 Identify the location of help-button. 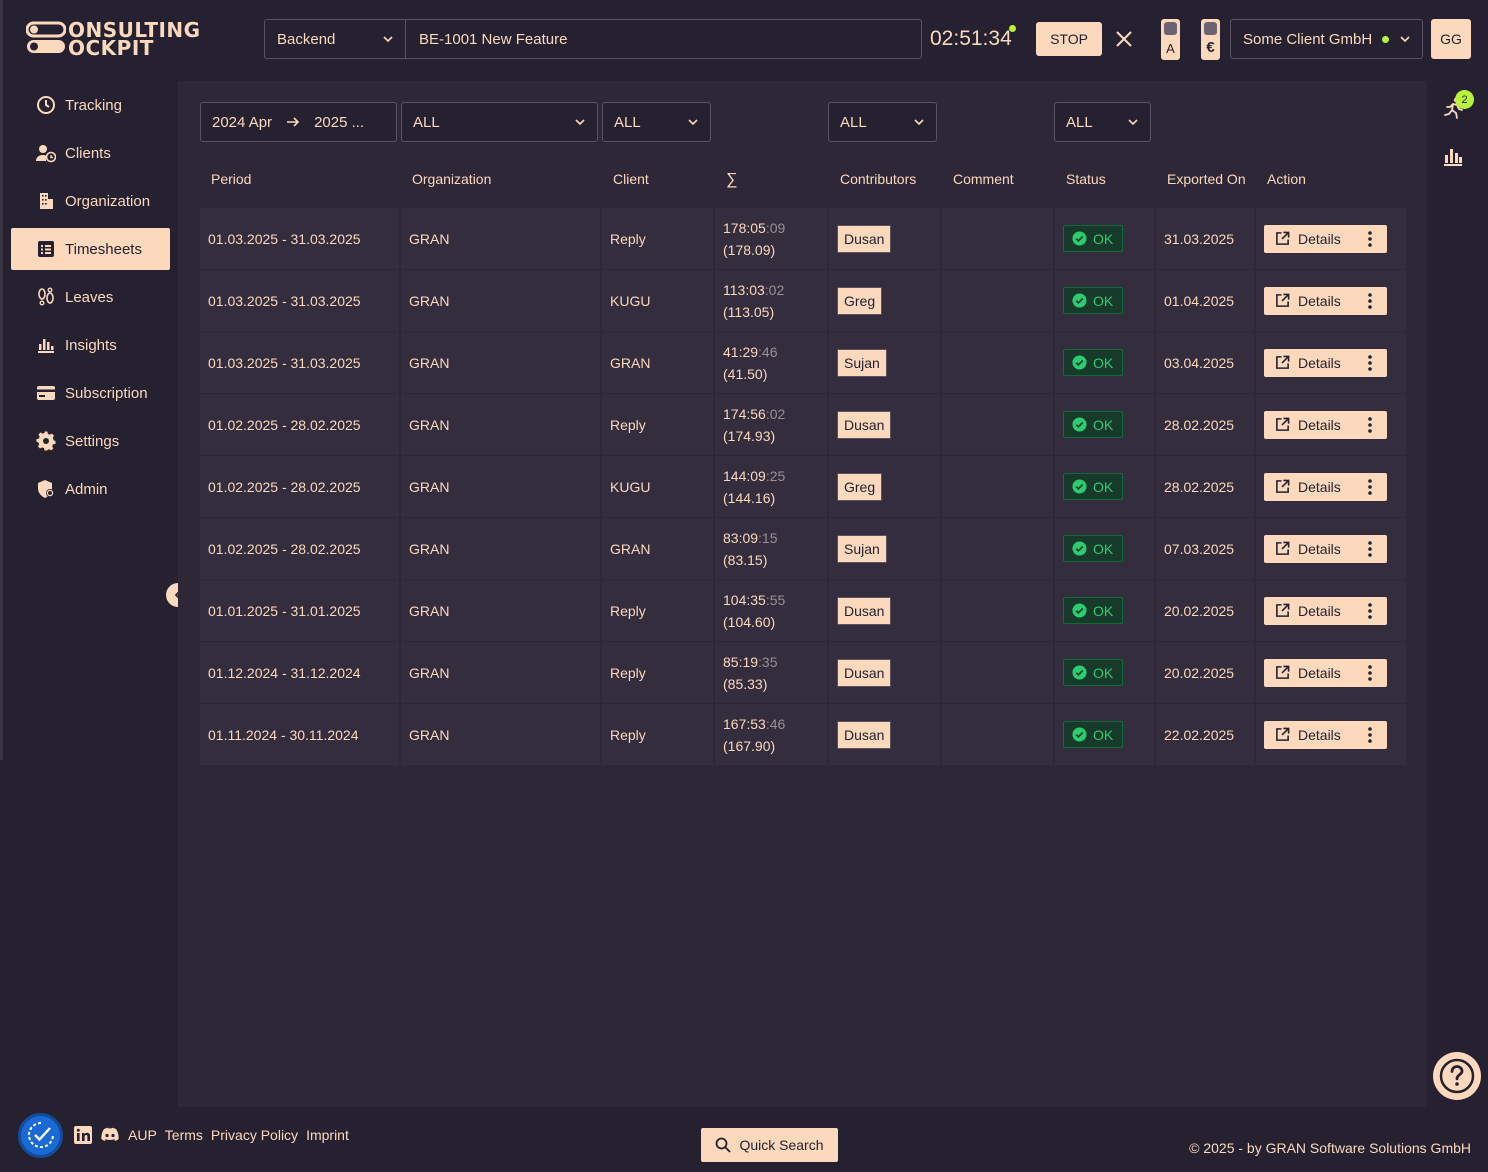
(1457, 1076).